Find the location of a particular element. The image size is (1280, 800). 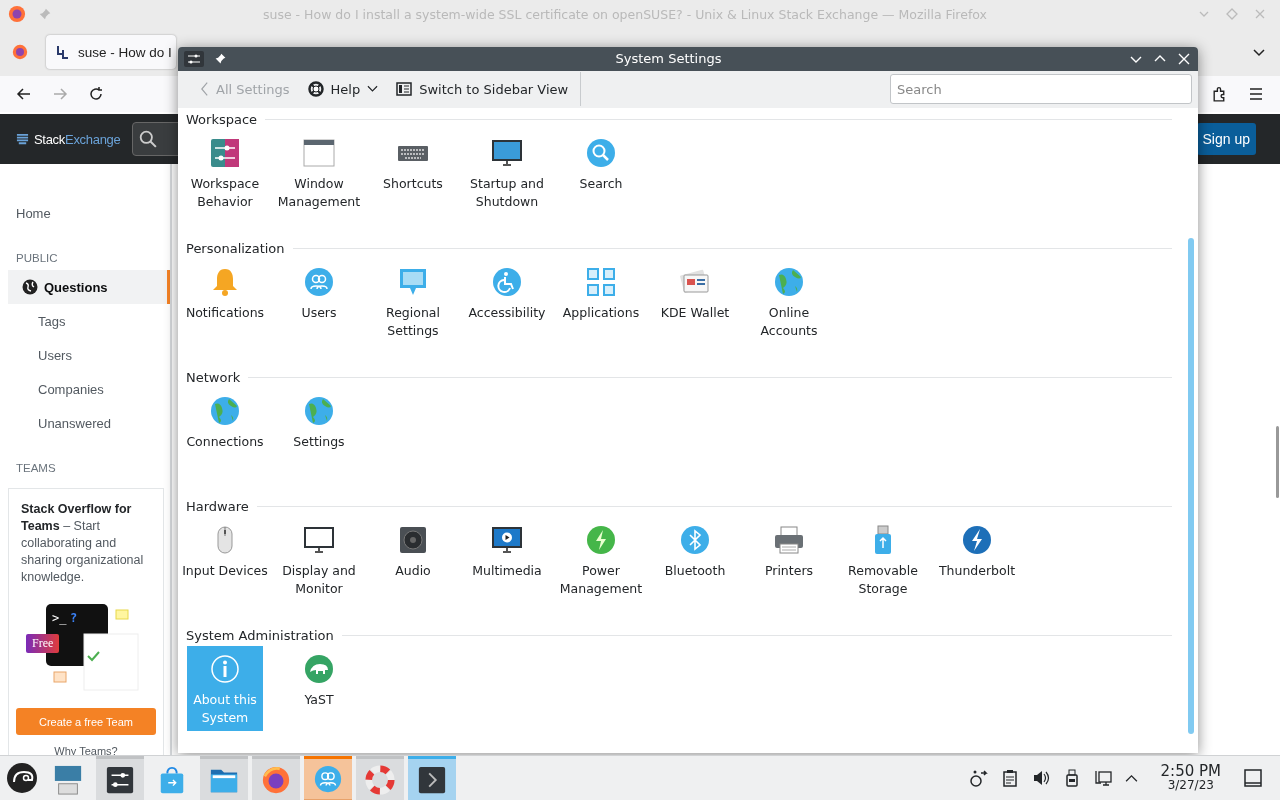

nav-link: Tags is located at coordinates (85, 321).